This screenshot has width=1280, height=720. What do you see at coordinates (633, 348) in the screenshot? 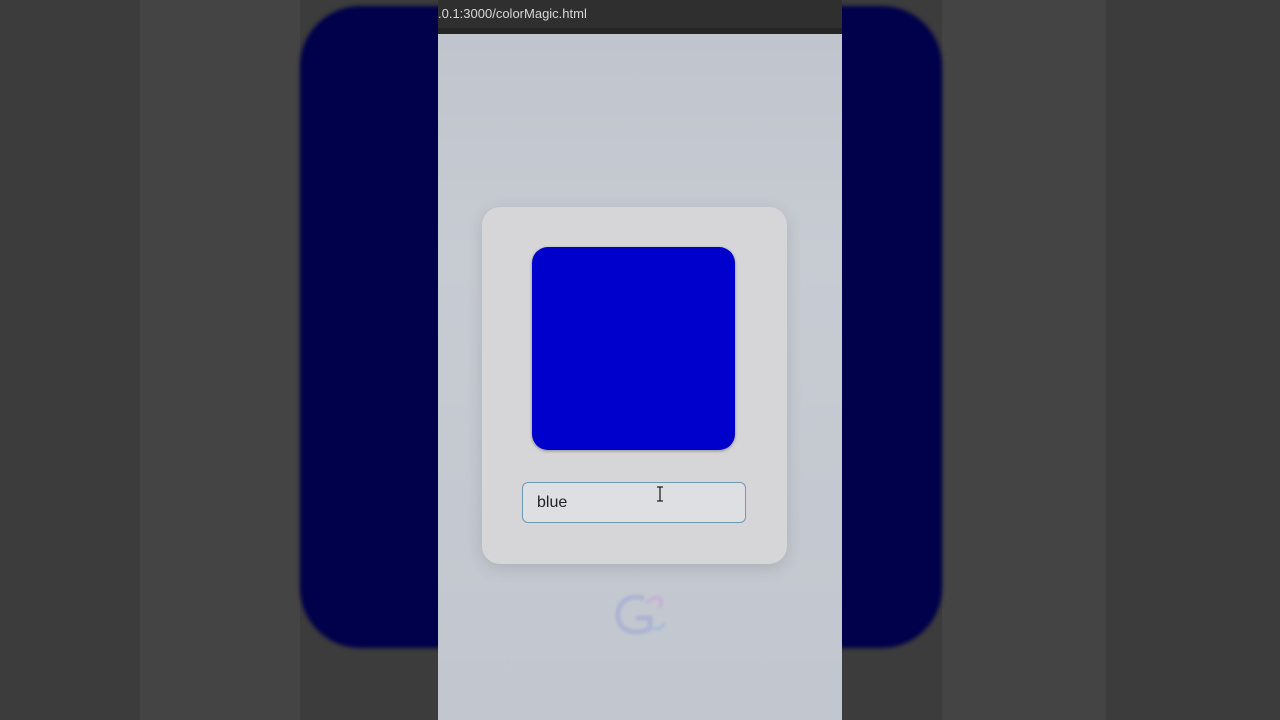
I see `color-swatch` at bounding box center [633, 348].